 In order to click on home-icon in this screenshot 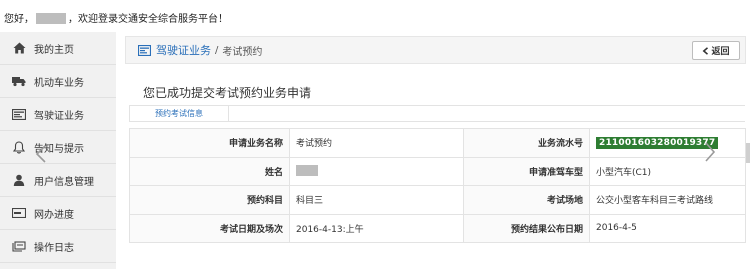, I will do `click(19, 48)`.